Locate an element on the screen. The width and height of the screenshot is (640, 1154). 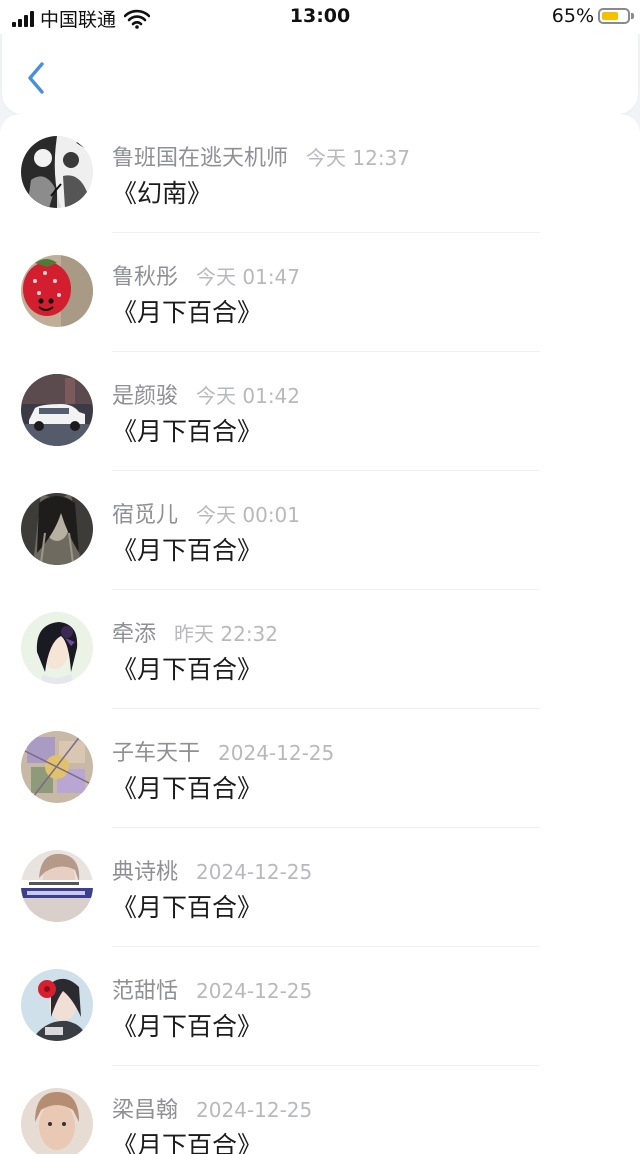
item-meta: 牵添 昨天 22:32 is located at coordinates (195, 632).